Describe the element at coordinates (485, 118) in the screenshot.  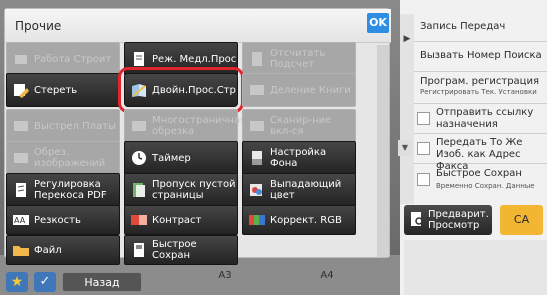
I see `send-dest-link-label: Отправить ссылку назначения` at that location.